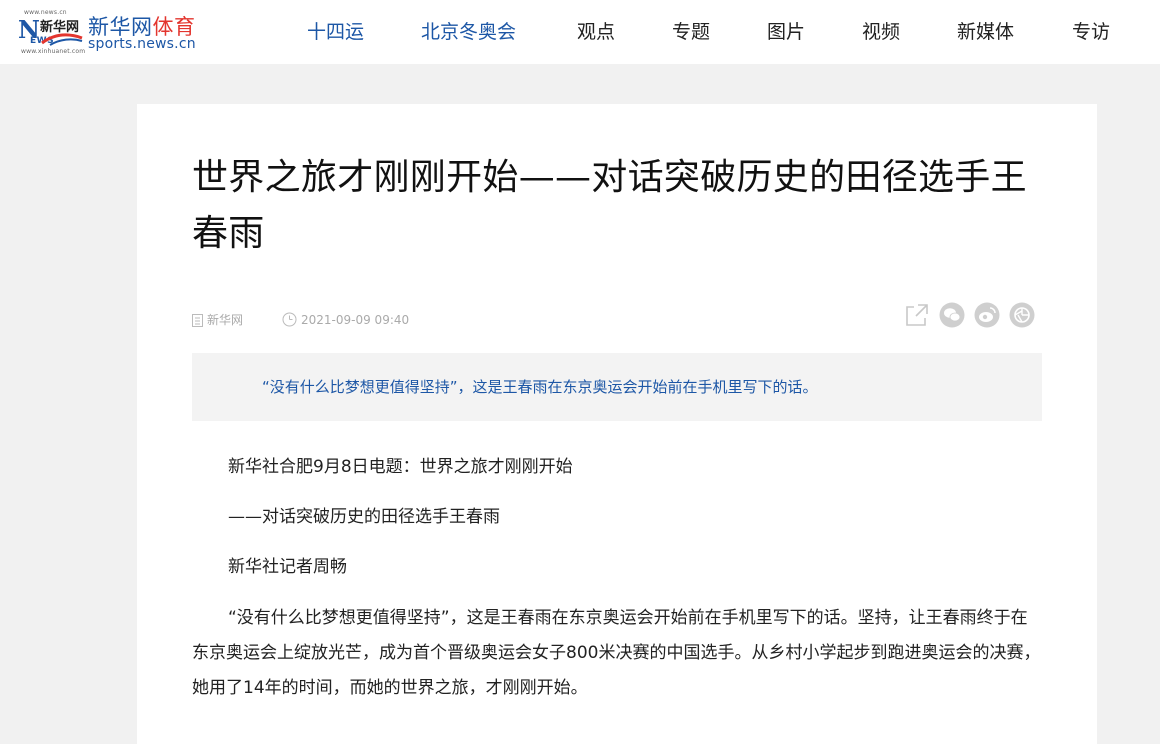  What do you see at coordinates (400, 467) in the screenshot?
I see `article-paragraph: 新华社合肥9月8日电题：世界之旅才刚刚开始` at bounding box center [400, 467].